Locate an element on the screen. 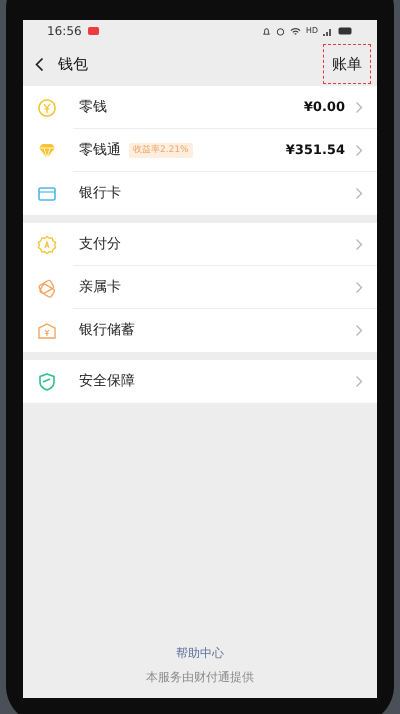 The height and width of the screenshot is (714, 400). item-label: 零钱通 is located at coordinates (100, 150).